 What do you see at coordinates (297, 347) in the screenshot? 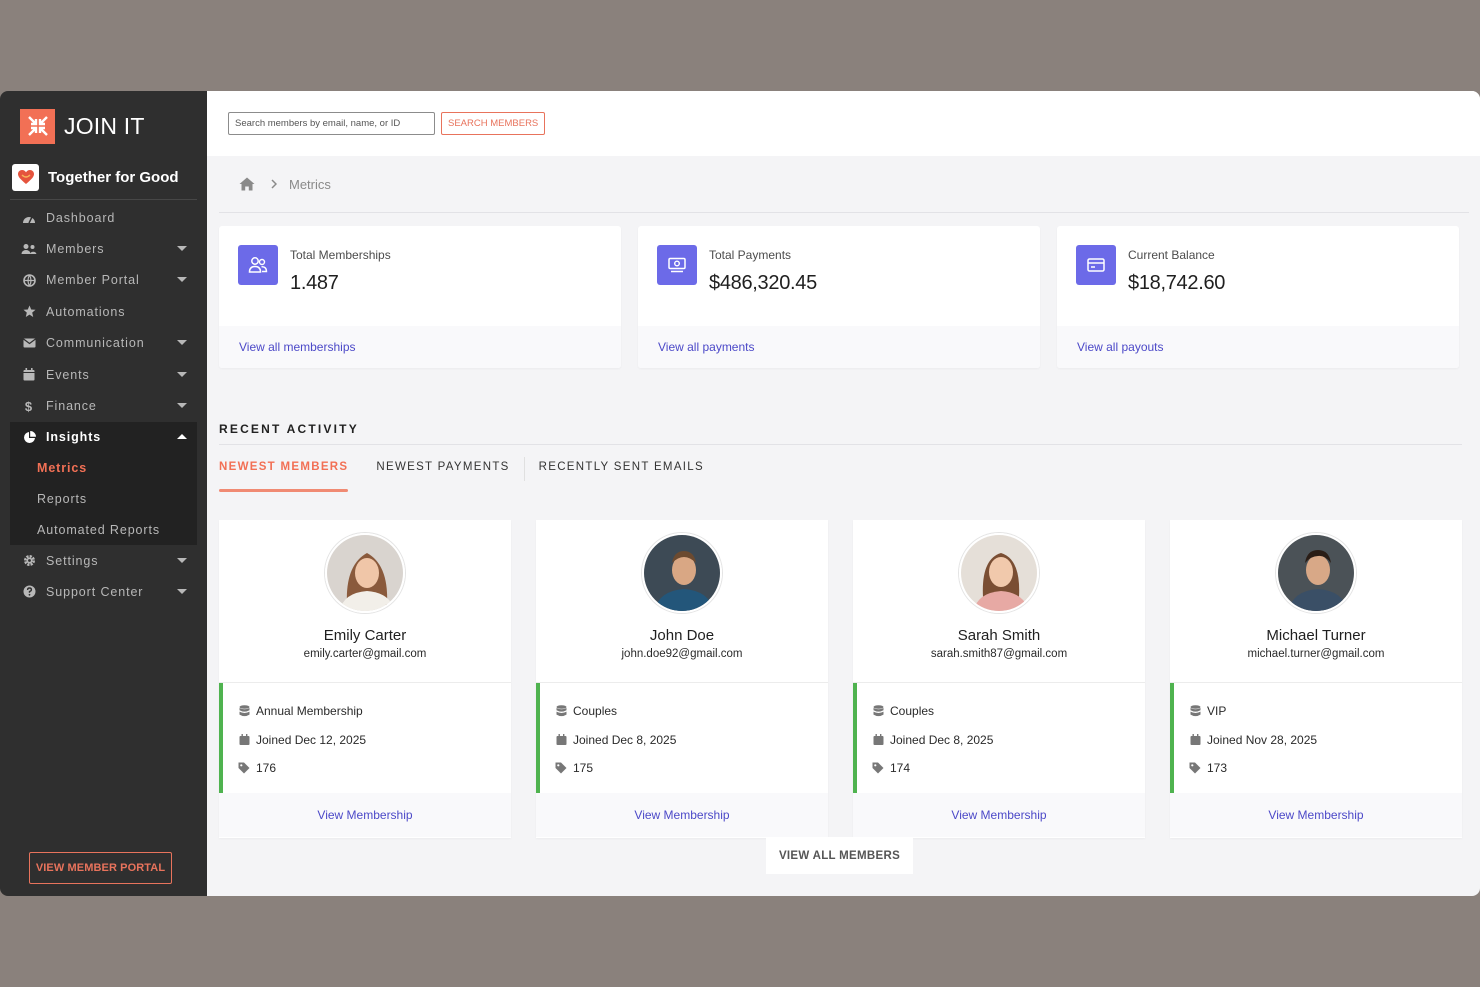
I see `view-all-memberships-link: View all memberships` at bounding box center [297, 347].